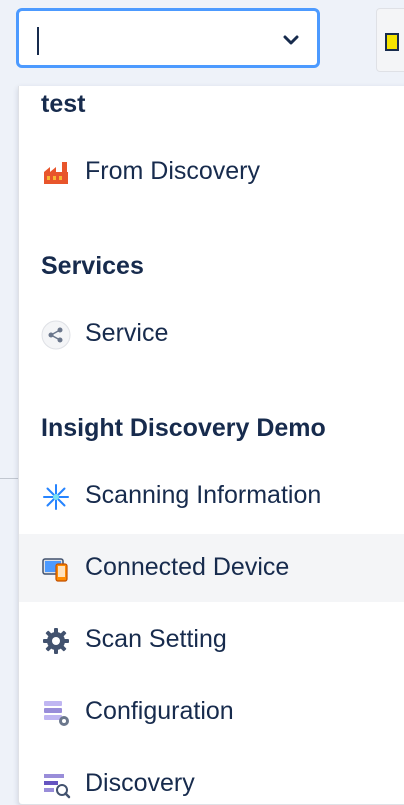 This screenshot has width=404, height=805. I want to click on share-nodes-icon, so click(56, 335).